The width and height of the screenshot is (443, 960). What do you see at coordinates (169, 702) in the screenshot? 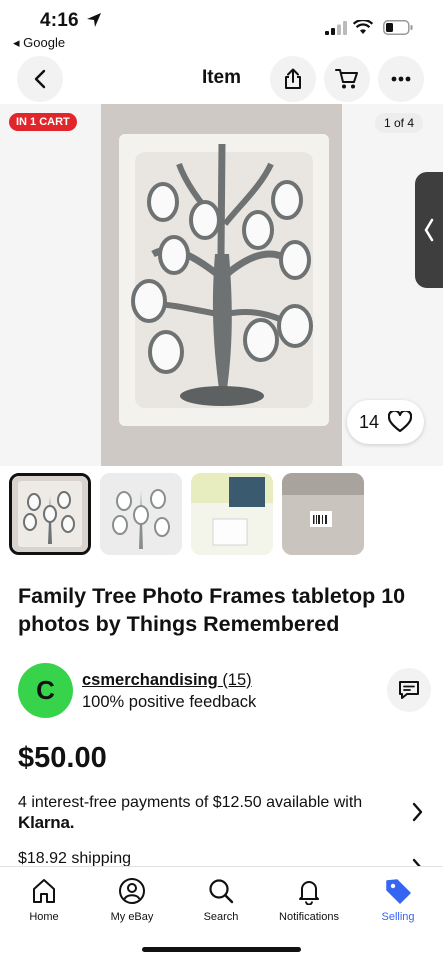
I see `seller-feedback-percent: 100% positive feedback` at bounding box center [169, 702].